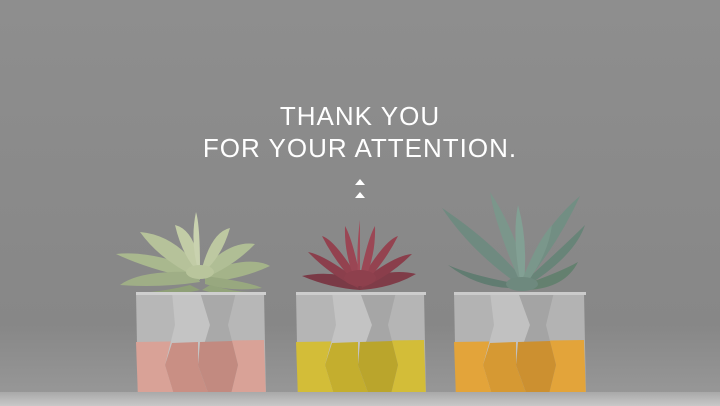 The height and width of the screenshot is (406, 720). What do you see at coordinates (514, 295) in the screenshot?
I see `pot-right` at bounding box center [514, 295].